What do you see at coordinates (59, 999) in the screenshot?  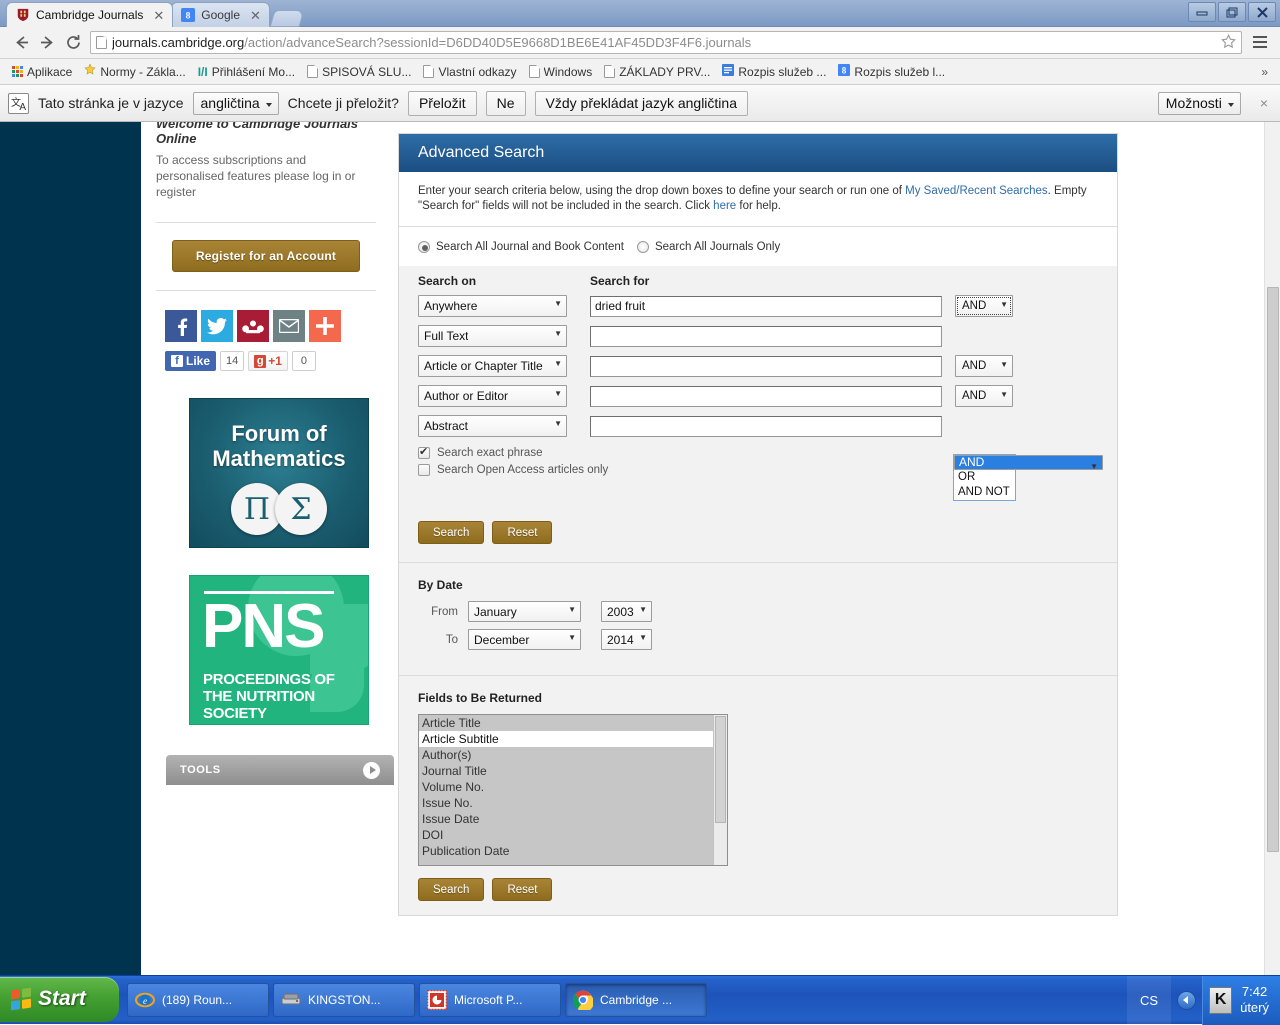 I see `start-button: Start` at bounding box center [59, 999].